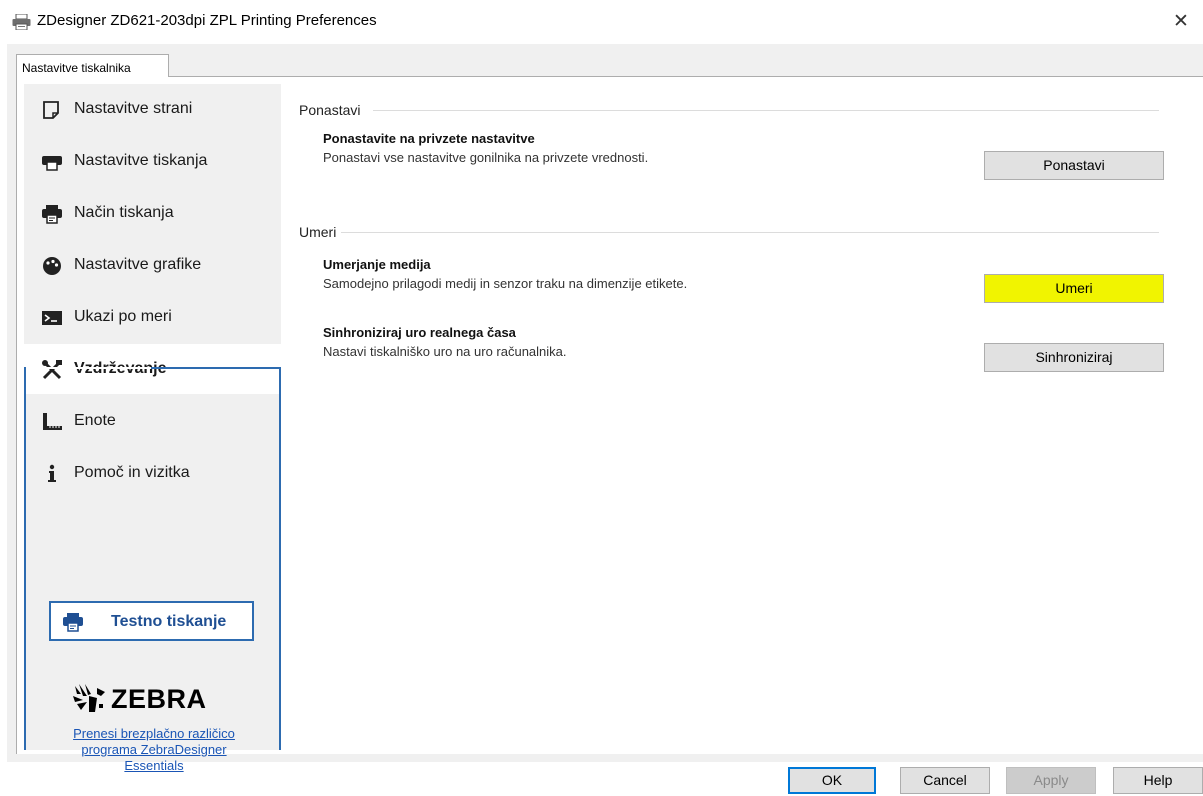  I want to click on apply-button: Apply, so click(1051, 780).